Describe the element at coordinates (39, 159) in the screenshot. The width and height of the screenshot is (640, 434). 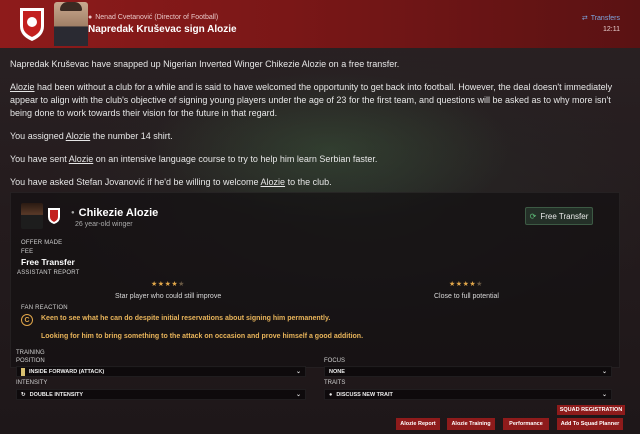
I see `paragraph-4-pre: You have sent` at that location.